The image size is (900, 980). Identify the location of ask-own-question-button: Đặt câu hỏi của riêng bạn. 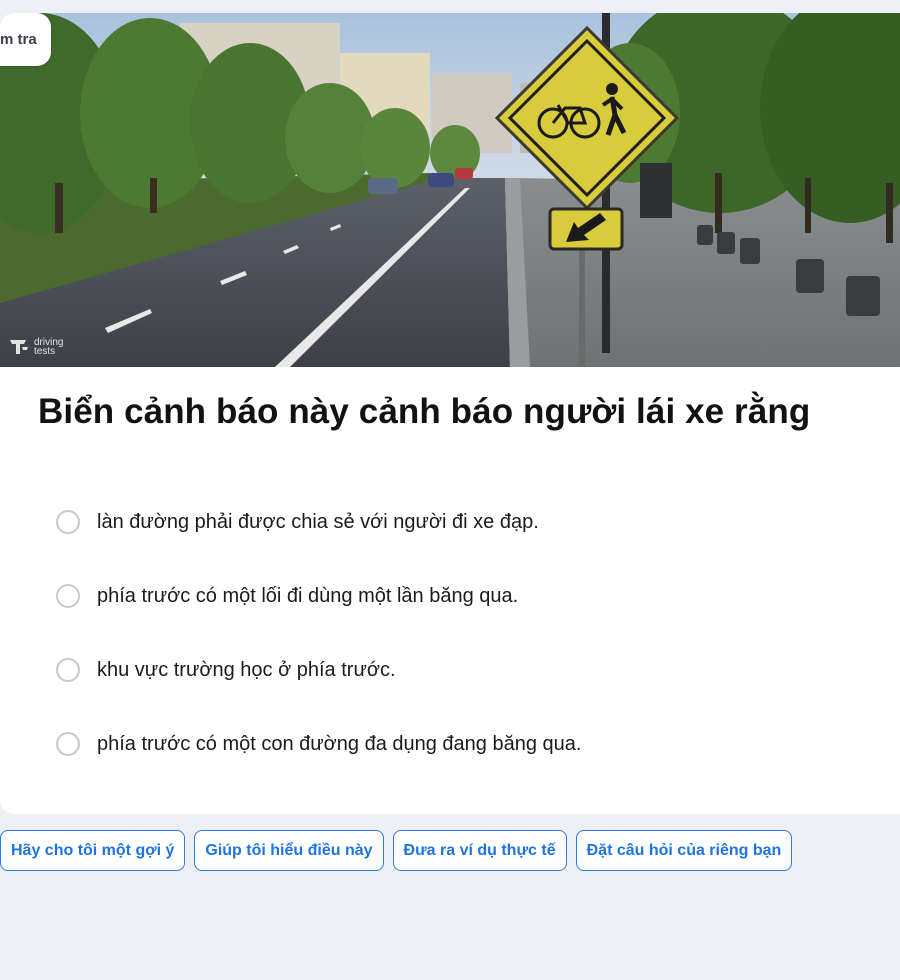
(684, 850).